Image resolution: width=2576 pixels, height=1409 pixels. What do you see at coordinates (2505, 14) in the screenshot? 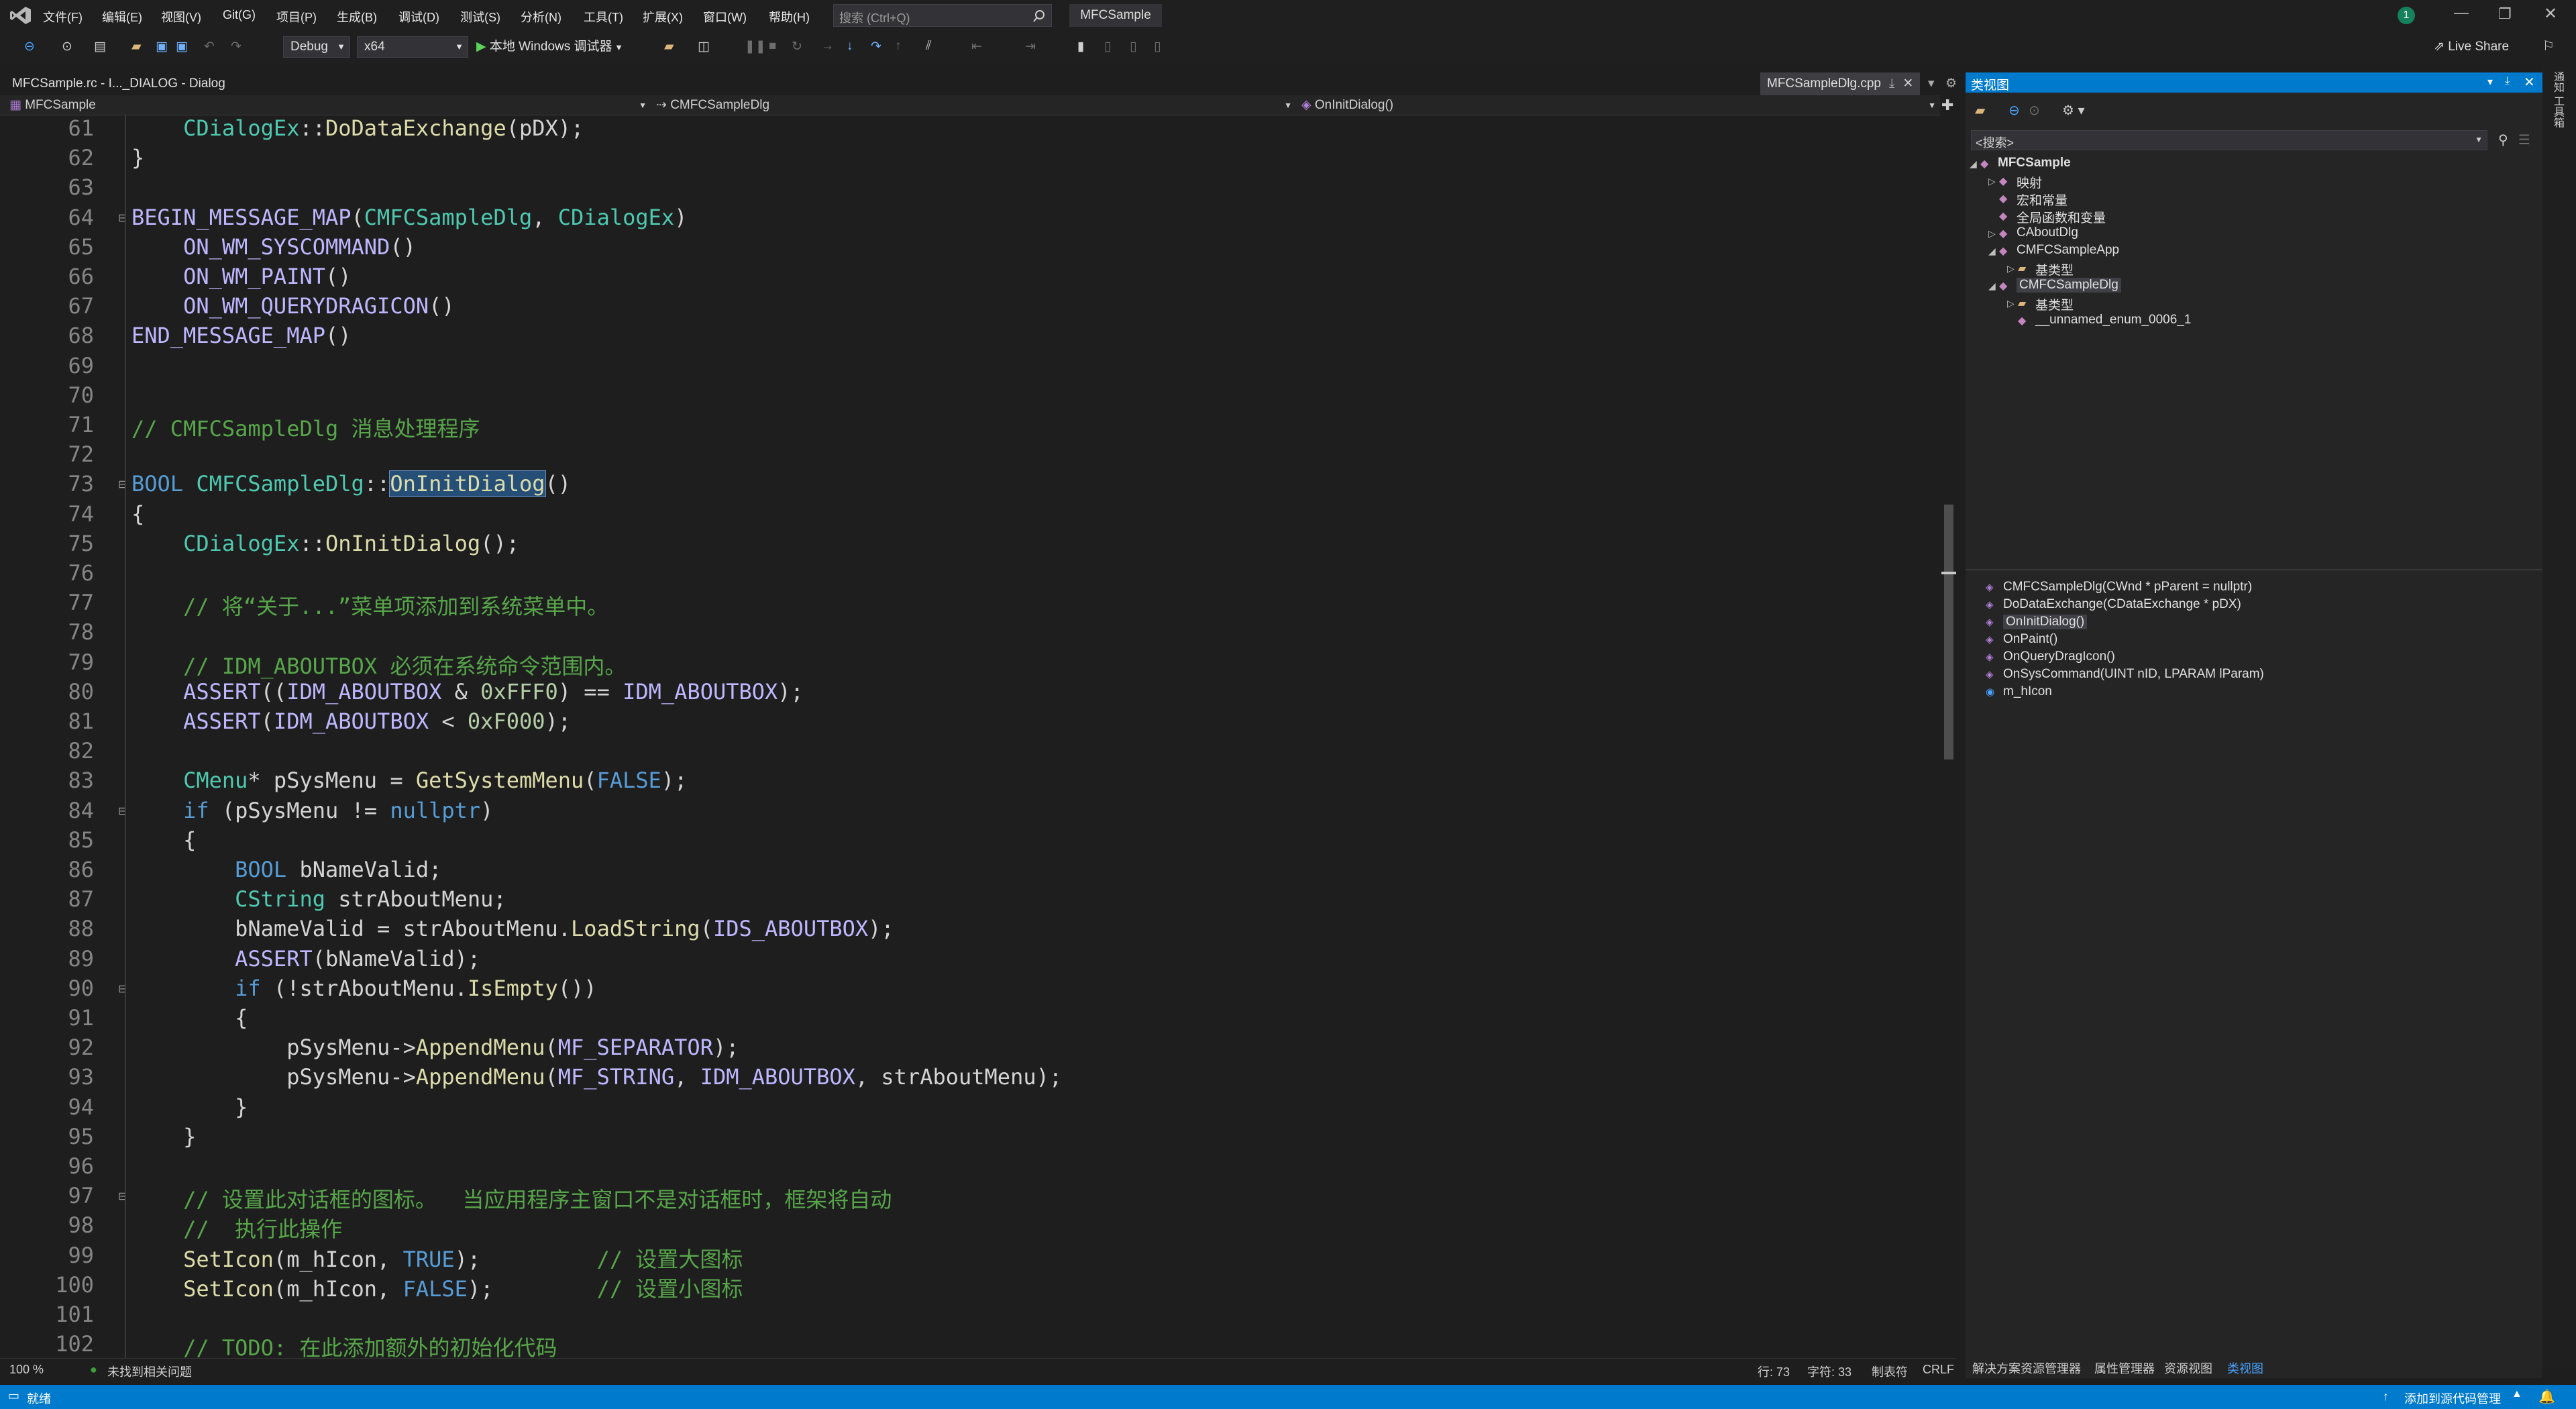
I see `restore-button: ❐` at bounding box center [2505, 14].